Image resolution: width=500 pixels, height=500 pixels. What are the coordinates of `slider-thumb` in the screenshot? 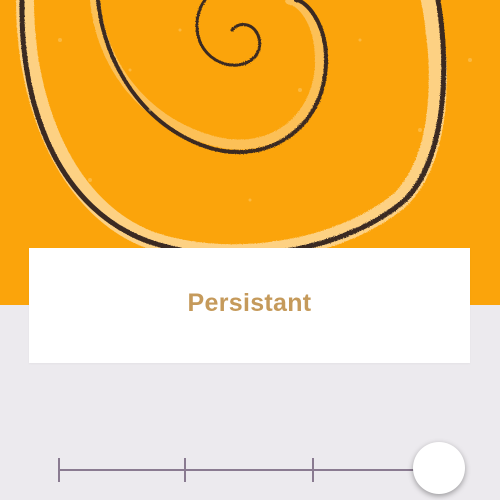 It's located at (439, 468).